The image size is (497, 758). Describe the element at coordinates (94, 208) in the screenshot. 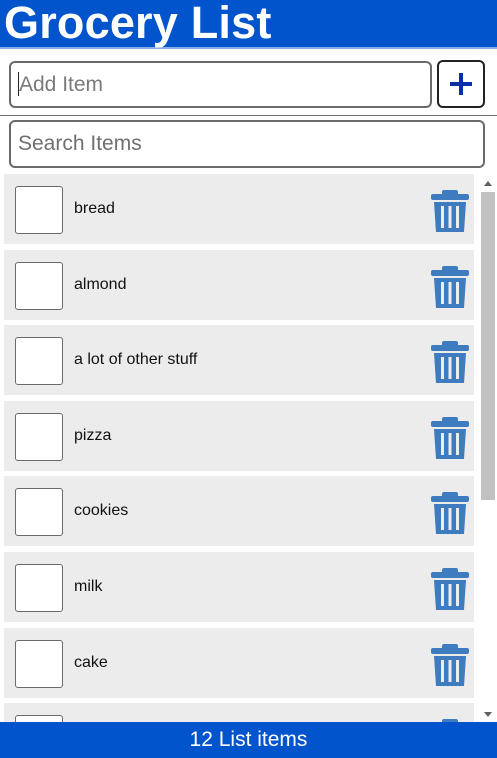

I see `item-label: bread` at that location.